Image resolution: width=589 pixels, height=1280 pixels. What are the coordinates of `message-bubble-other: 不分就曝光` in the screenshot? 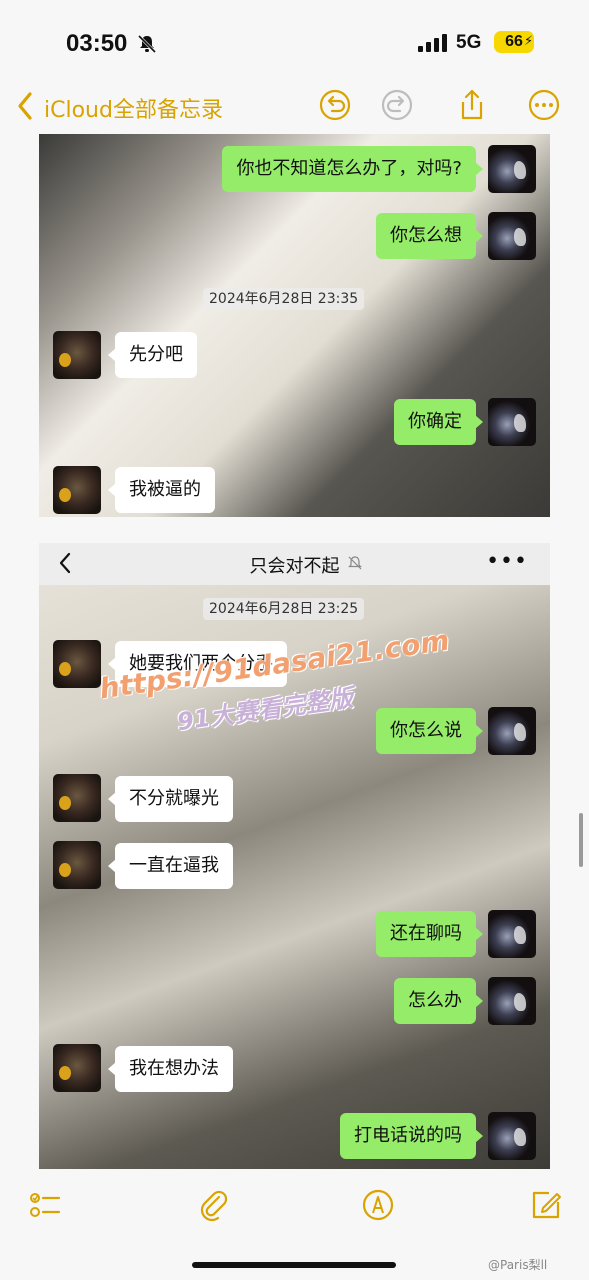 It's located at (170, 799).